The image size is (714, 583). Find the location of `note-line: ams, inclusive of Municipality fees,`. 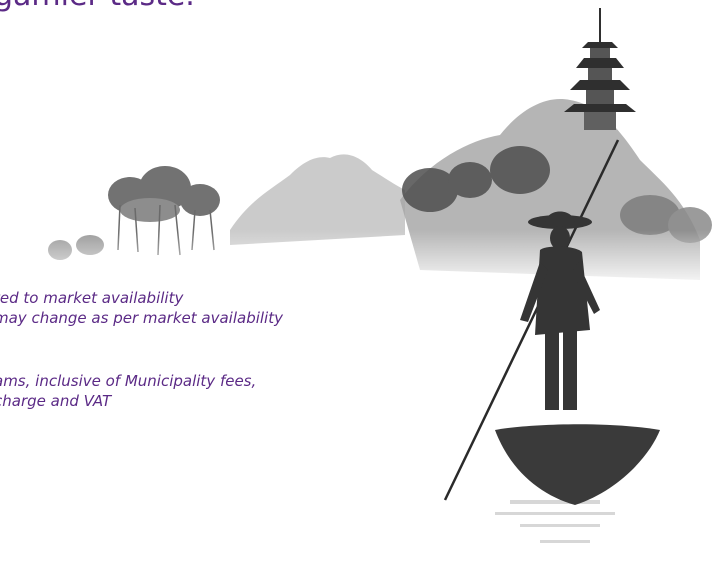

note-line: ams, inclusive of Municipality fees, is located at coordinates (128, 381).